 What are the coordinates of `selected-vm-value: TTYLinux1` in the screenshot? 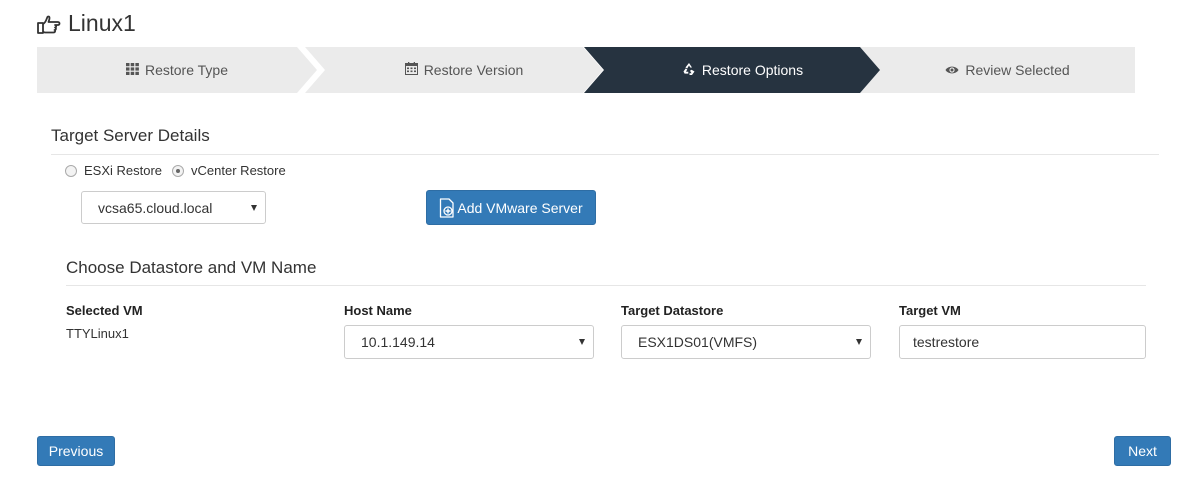 It's located at (97, 333).